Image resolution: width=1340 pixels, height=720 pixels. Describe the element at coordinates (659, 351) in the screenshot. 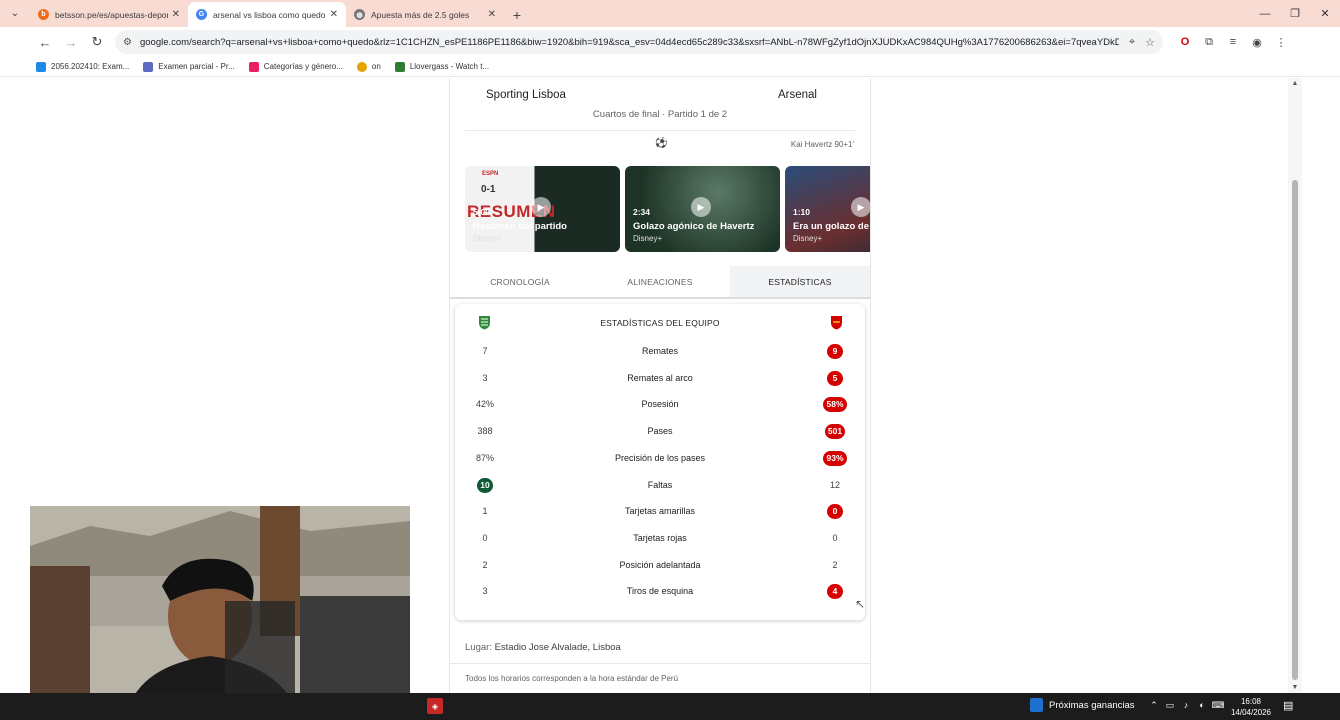

I see `stat-label: Remates` at that location.